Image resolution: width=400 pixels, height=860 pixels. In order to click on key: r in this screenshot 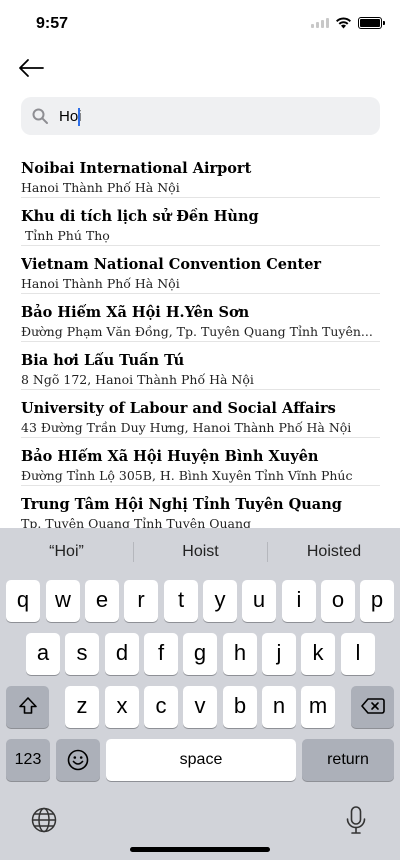, I will do `click(141, 601)`.